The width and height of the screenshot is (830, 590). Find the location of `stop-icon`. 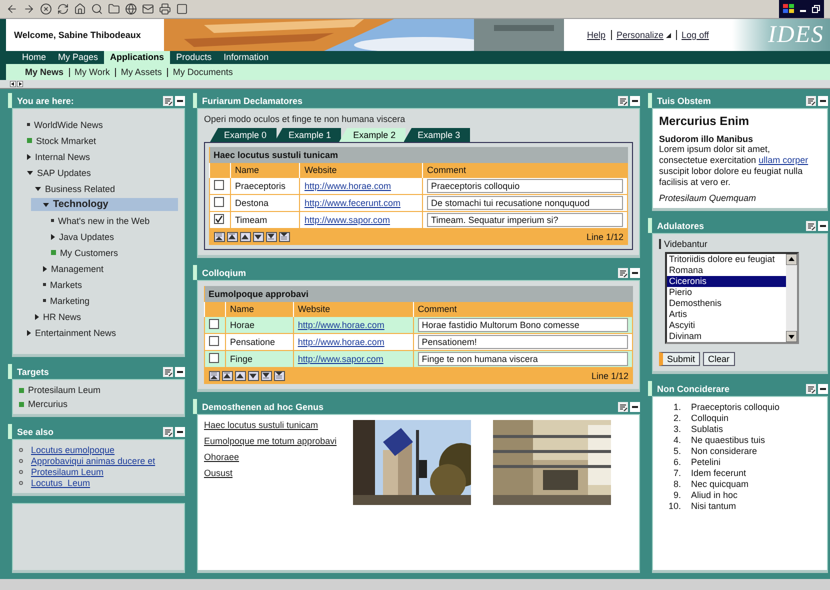

stop-icon is located at coordinates (46, 9).